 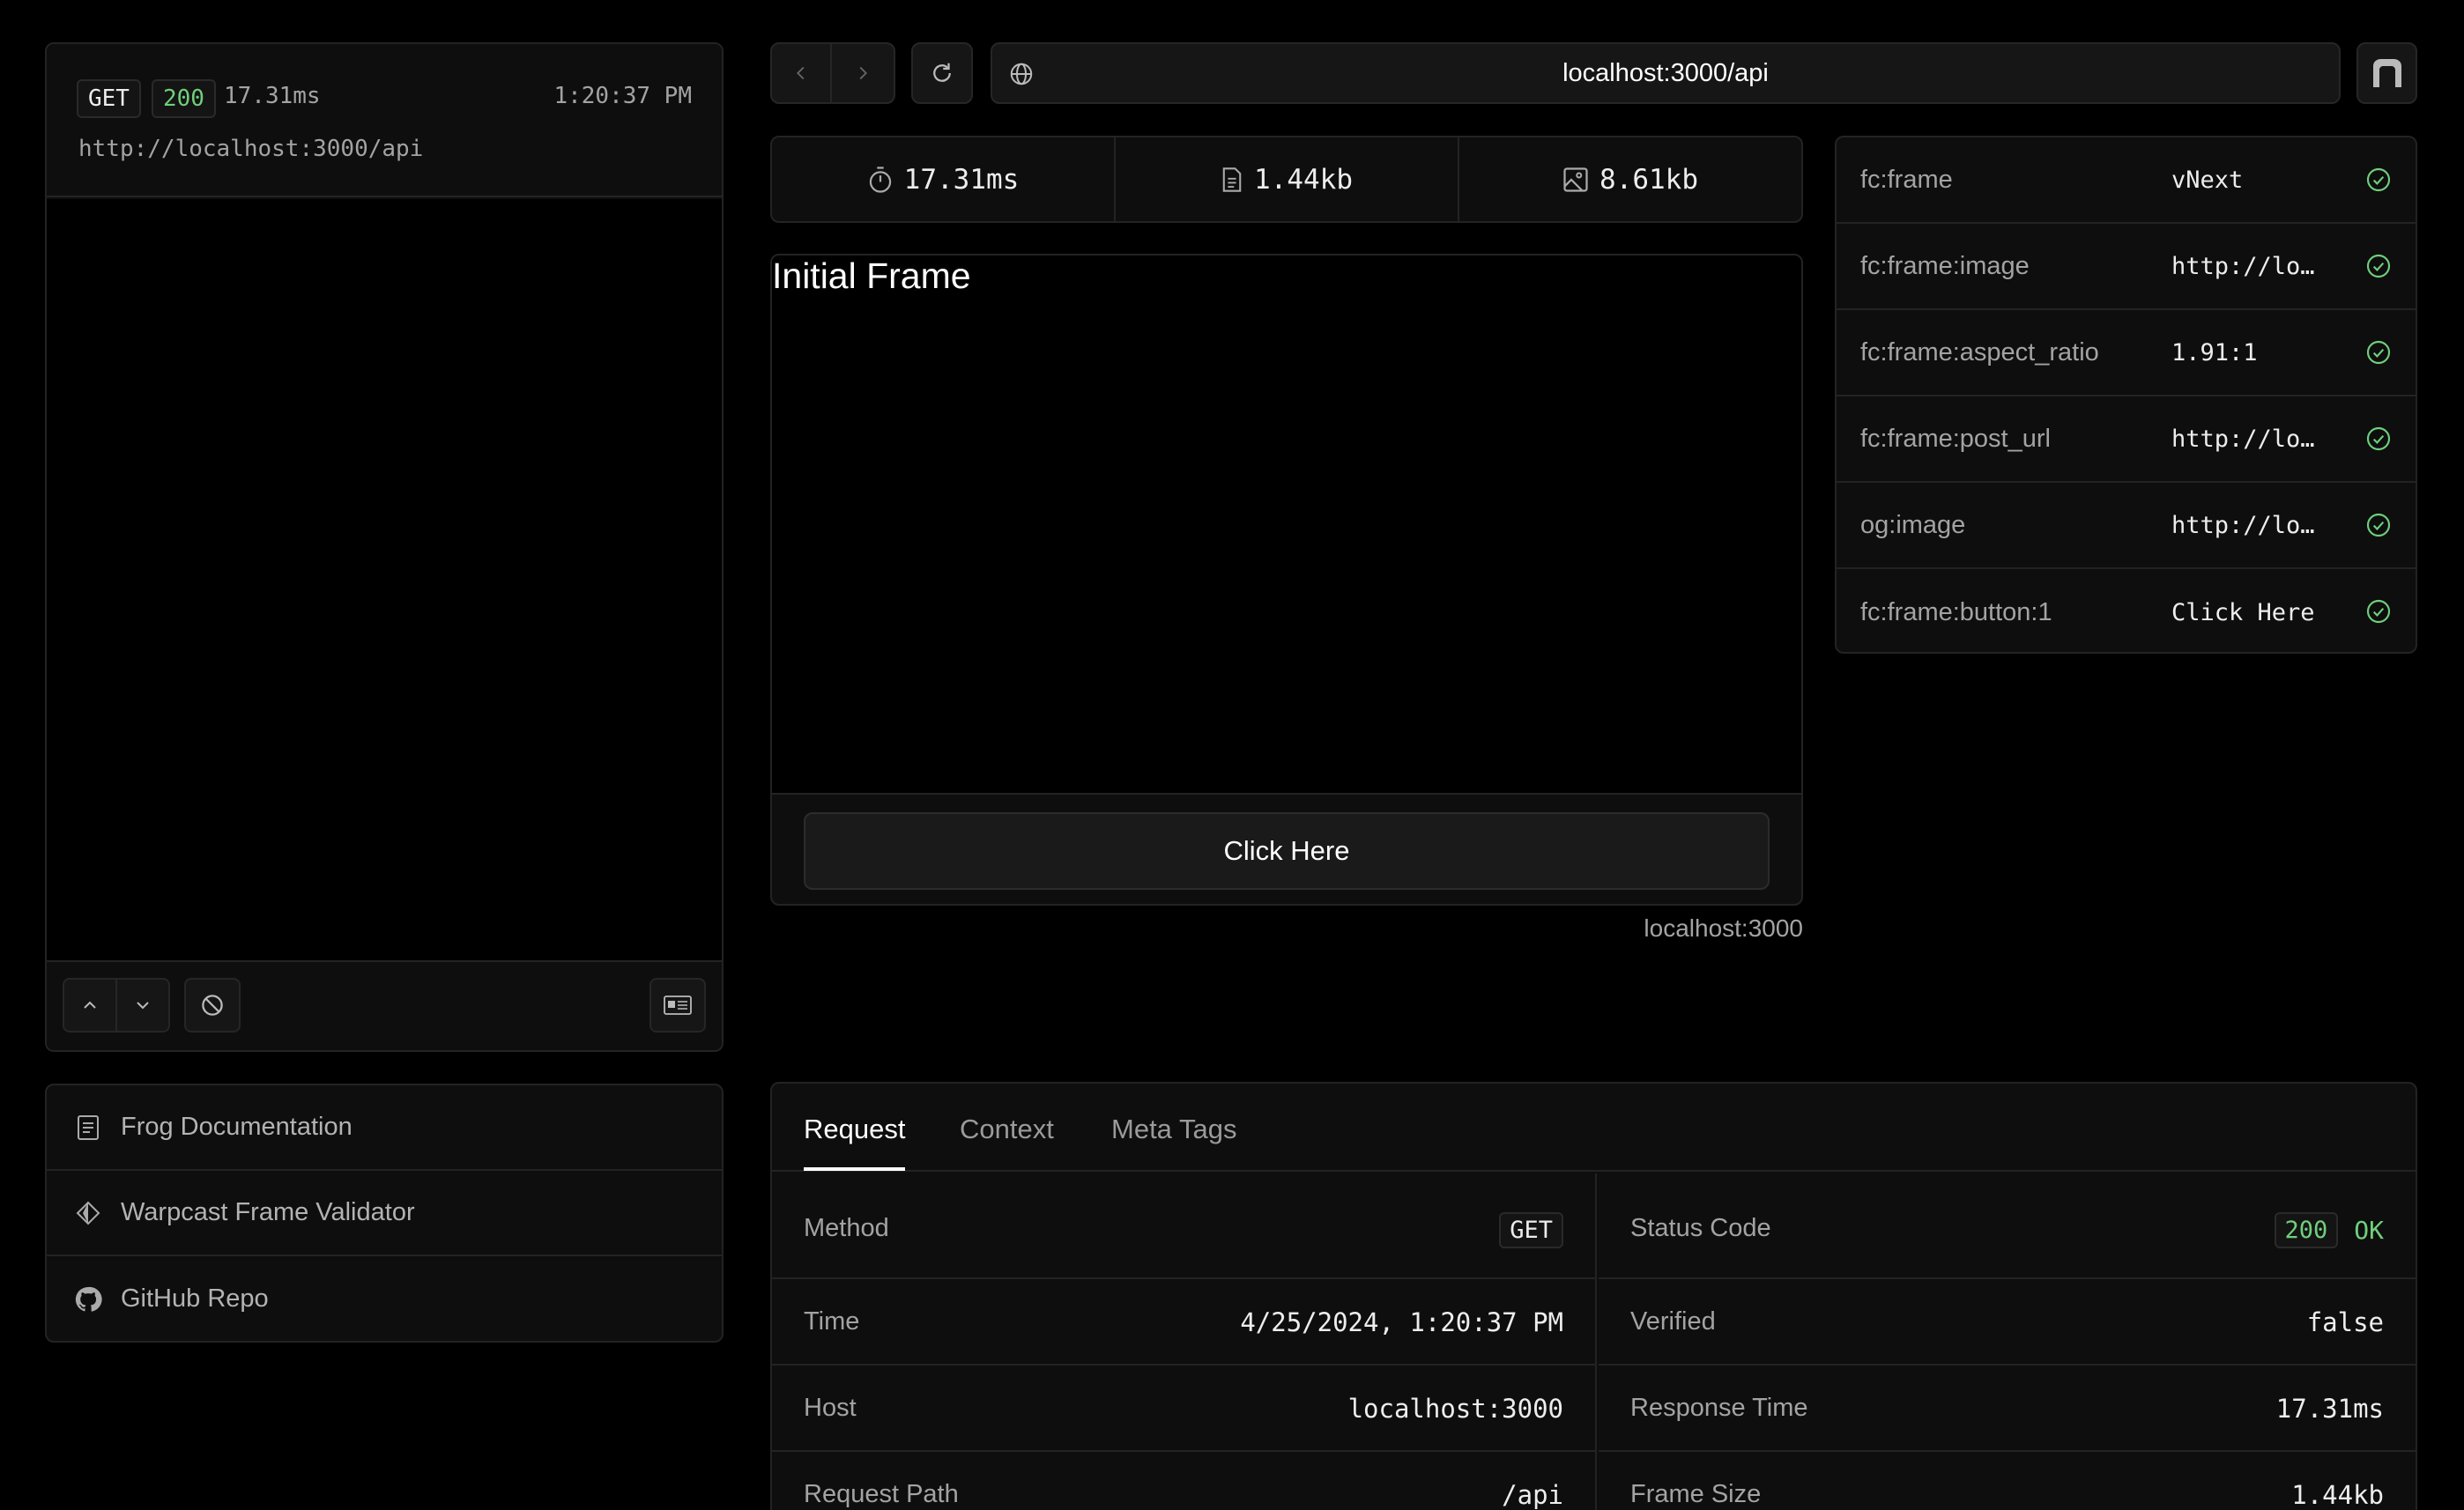 I want to click on detail-value: 4/25/2024, 1:20:37 PM, so click(x=1401, y=1322).